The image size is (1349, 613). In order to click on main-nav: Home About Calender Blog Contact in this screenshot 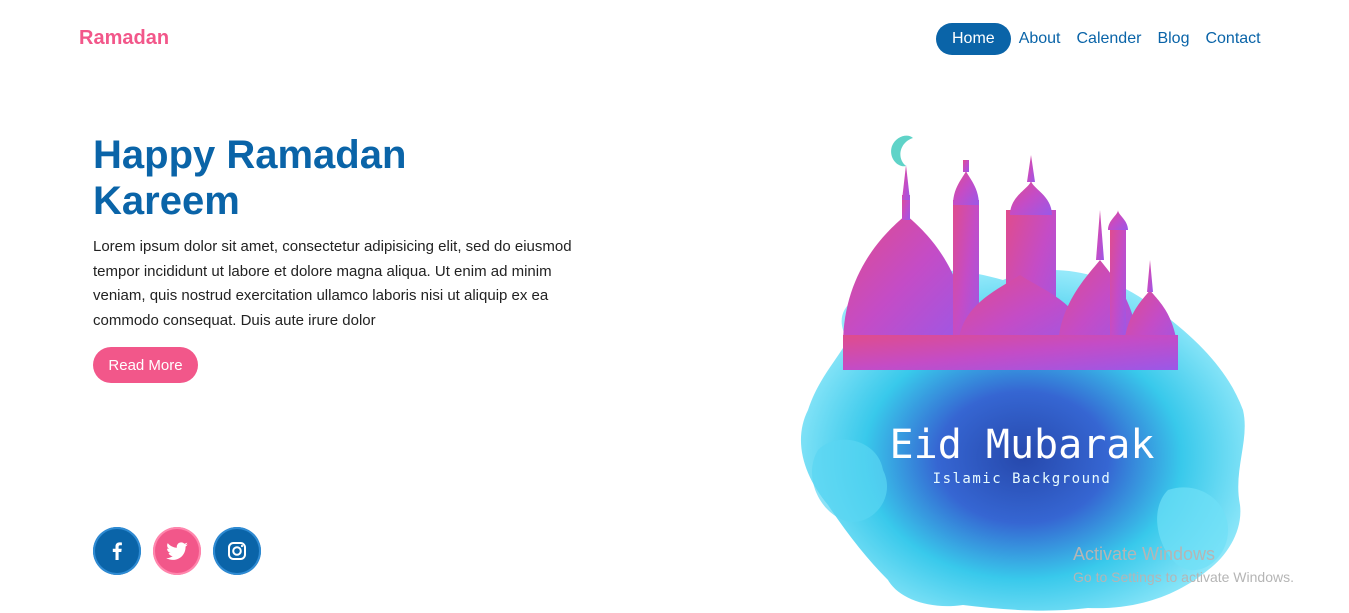, I will do `click(1102, 39)`.